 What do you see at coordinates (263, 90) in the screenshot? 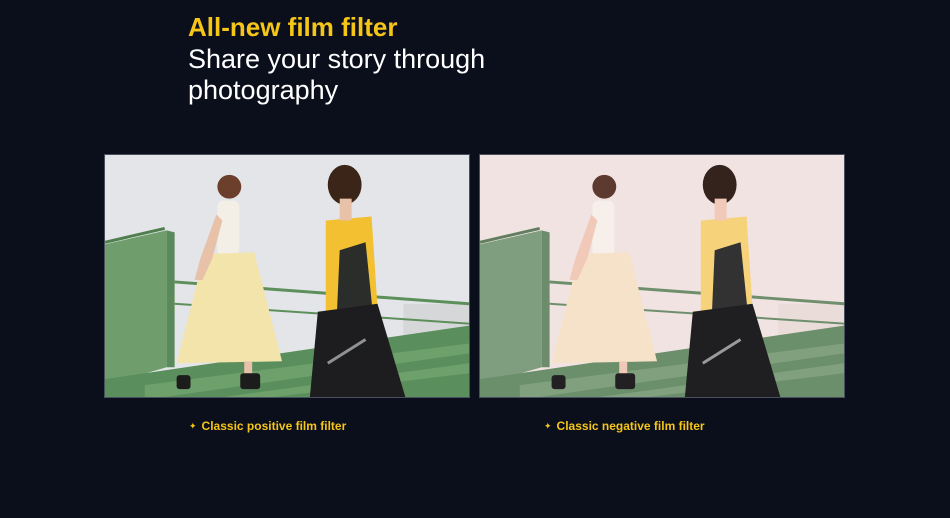
I see `feature-subtitle-line-2: photography` at bounding box center [263, 90].